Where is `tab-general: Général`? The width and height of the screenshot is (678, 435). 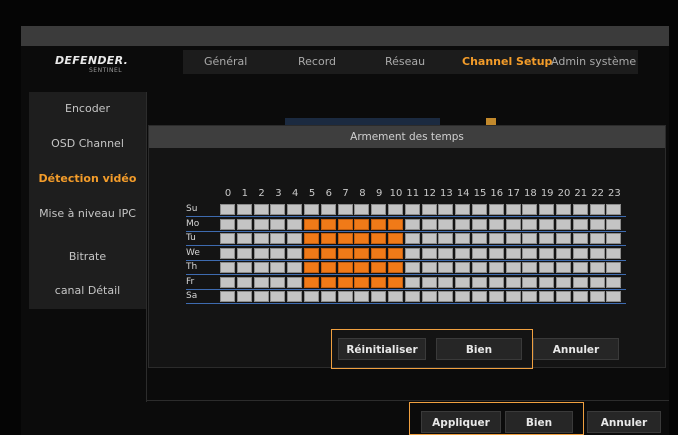
tab-general: Général is located at coordinates (225, 62).